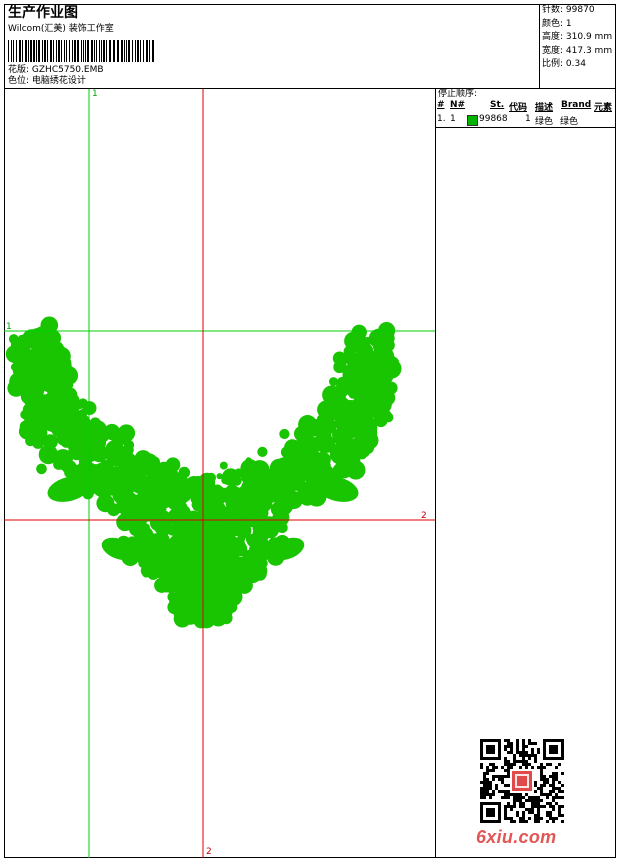 The image size is (620, 860). I want to click on studio-name: Wilcom(汇美) 装饰工作室, so click(61, 29).